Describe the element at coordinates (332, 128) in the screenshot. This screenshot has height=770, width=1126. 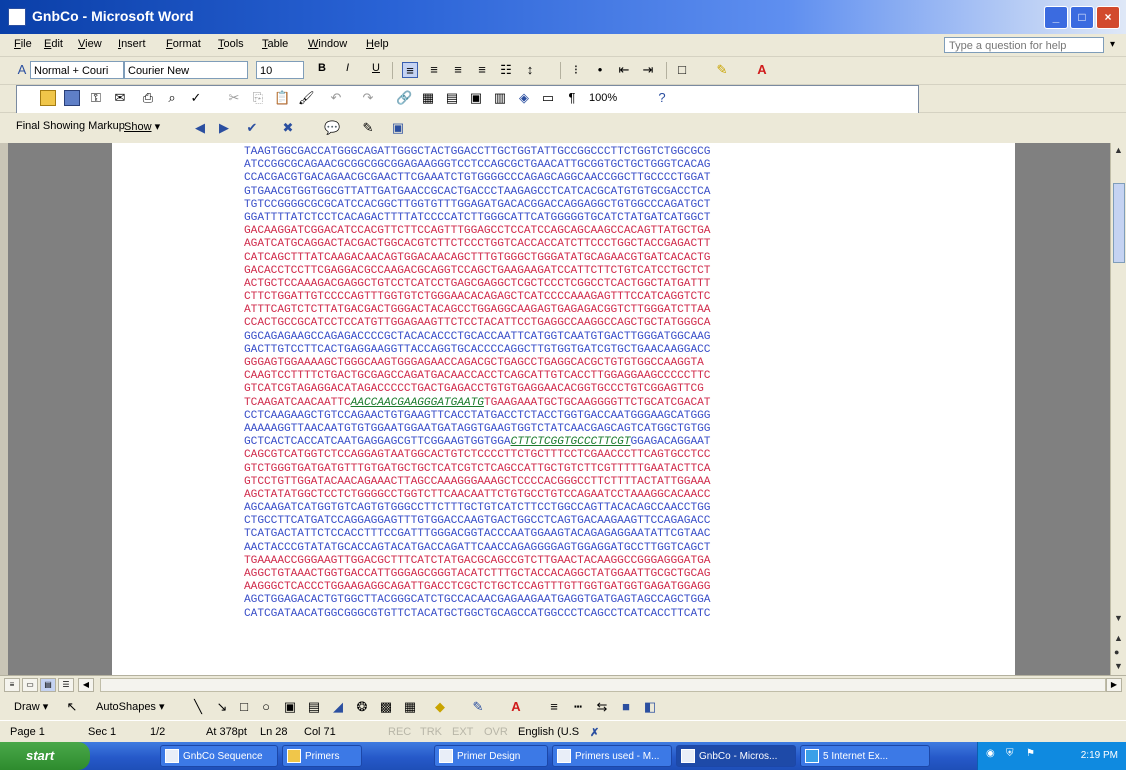
I see `insert-comment-icon: 💬` at that location.